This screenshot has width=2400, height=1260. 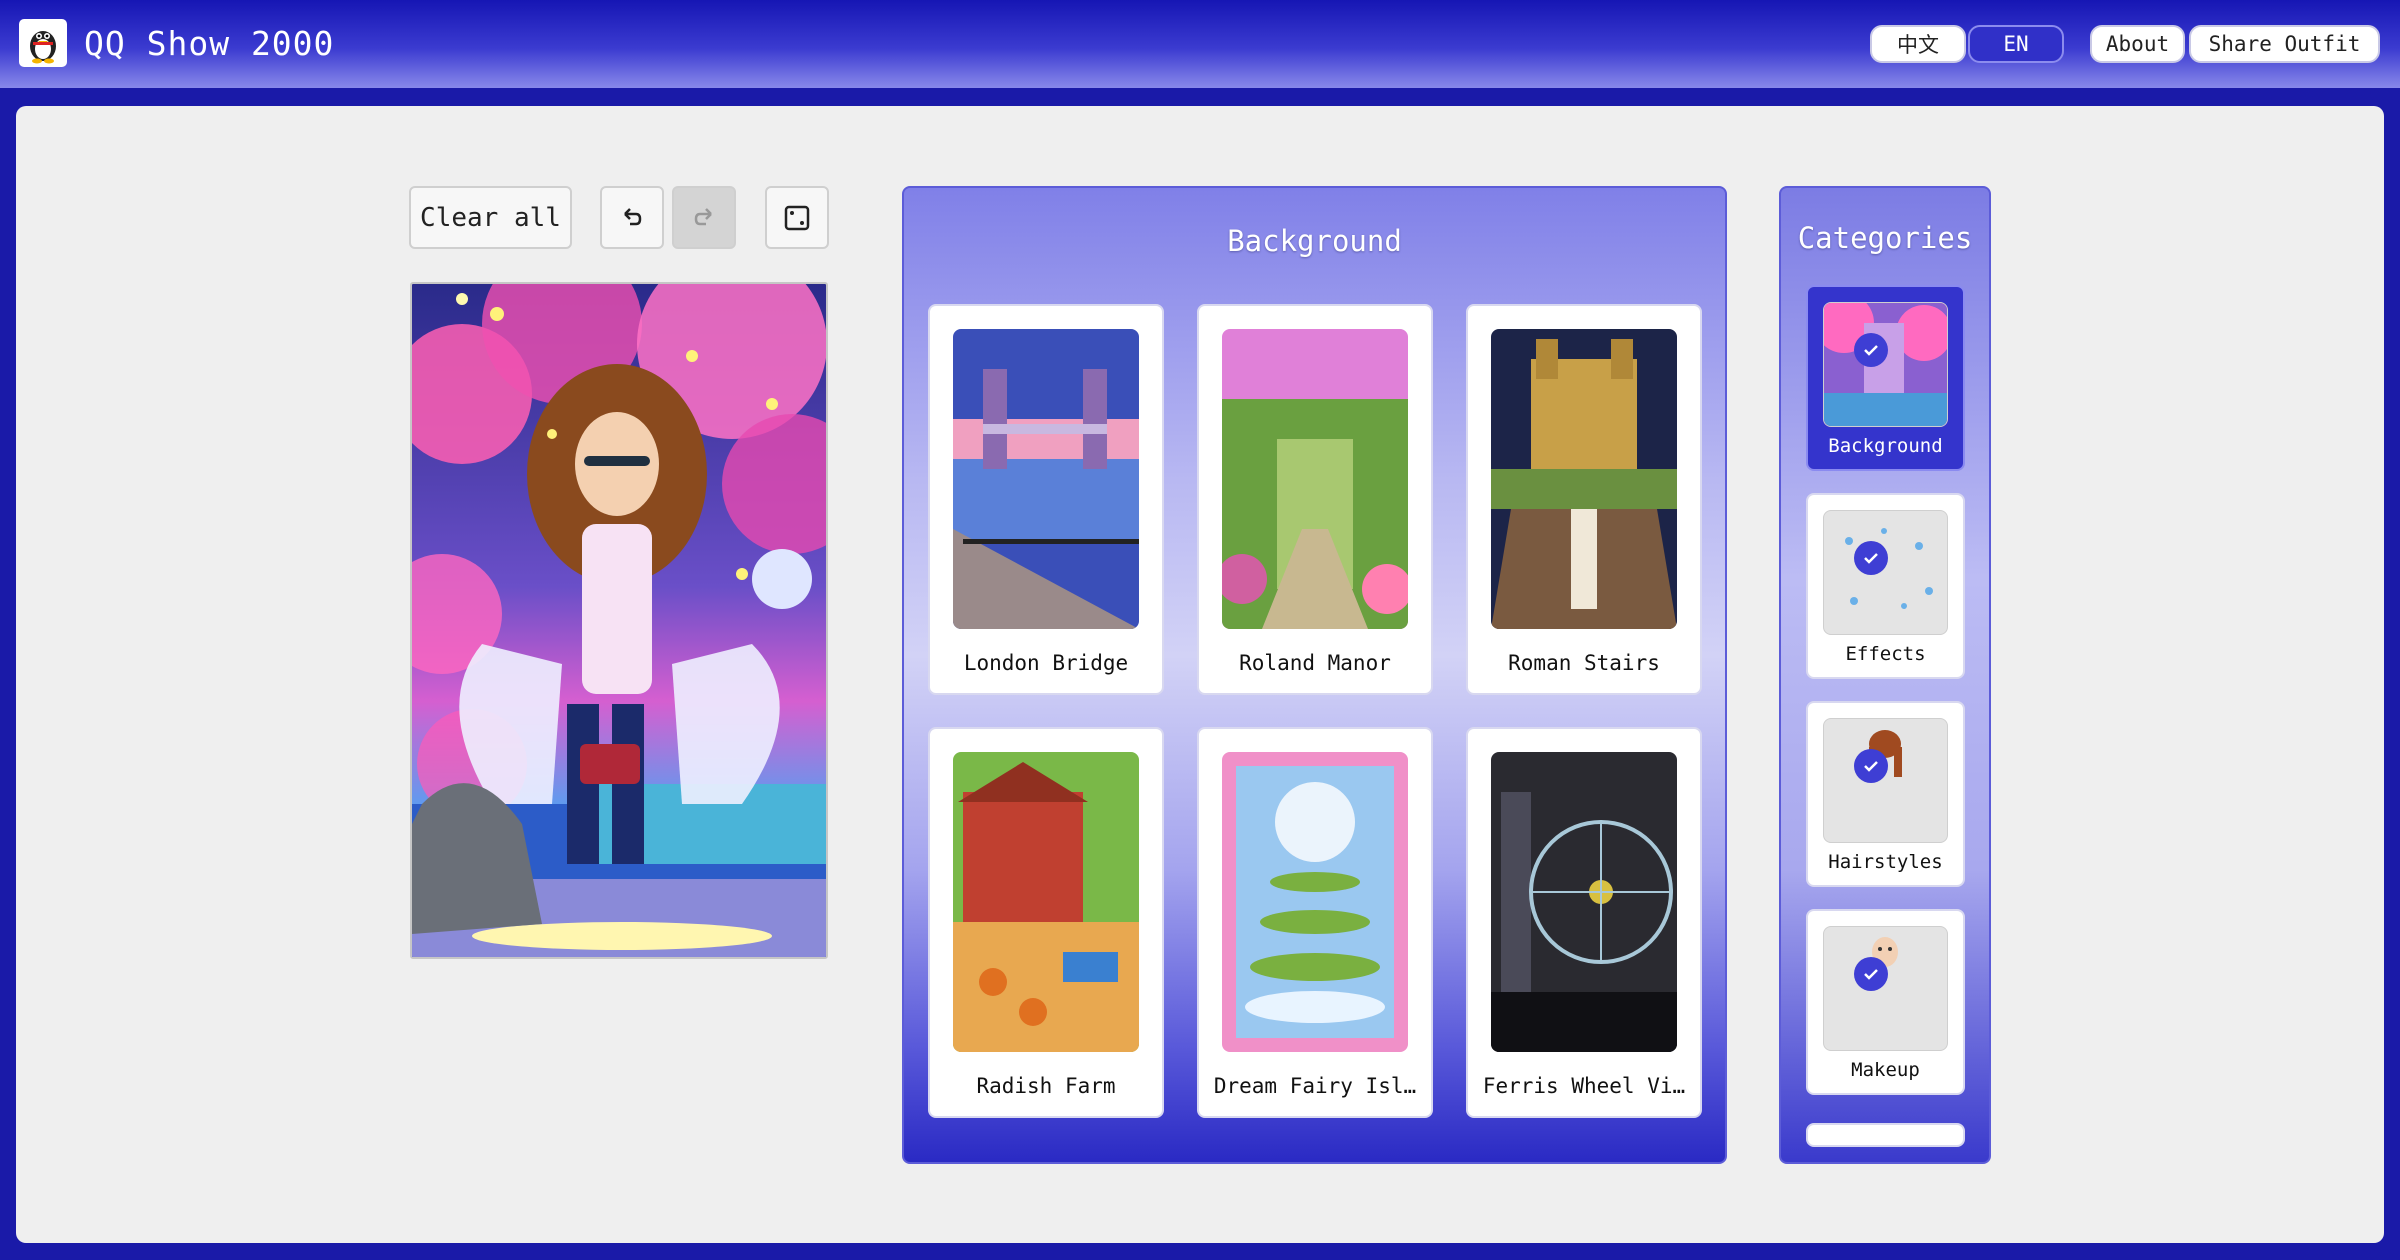 What do you see at coordinates (2284, 44) in the screenshot?
I see `share-outfit-button: Share Outfit` at bounding box center [2284, 44].